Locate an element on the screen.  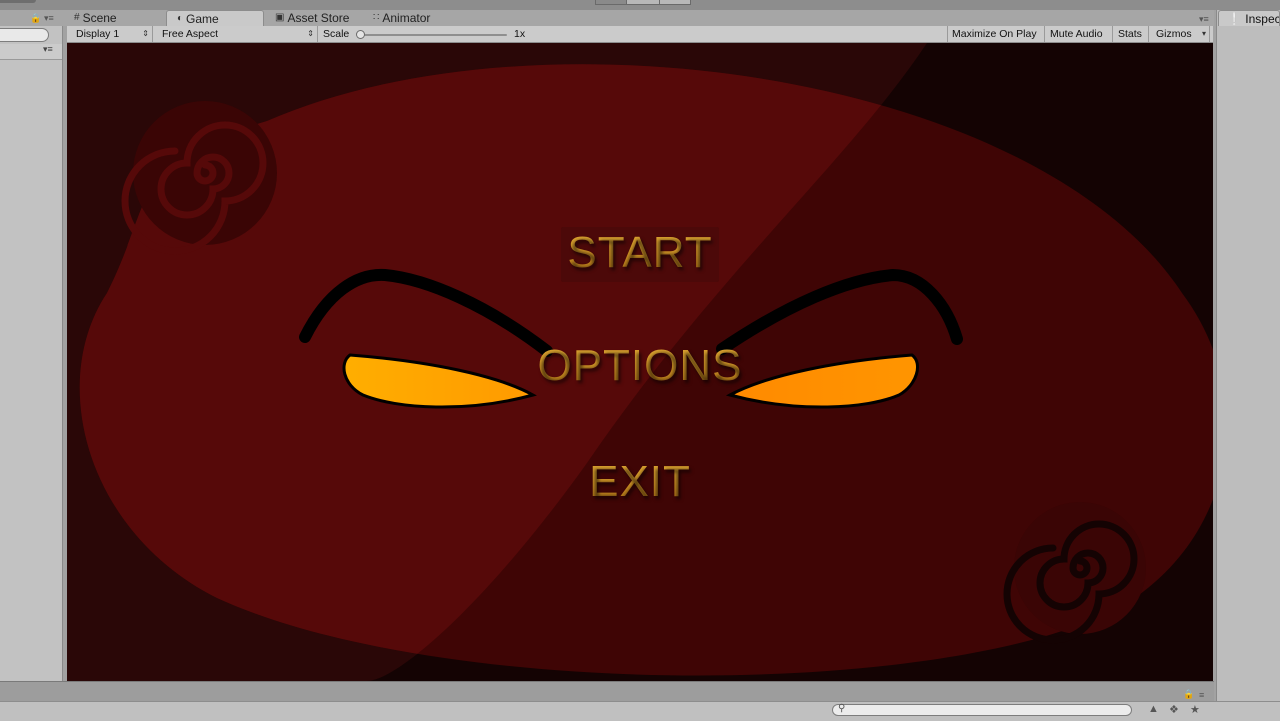
hierarchy-panel is located at coordinates (31, 353).